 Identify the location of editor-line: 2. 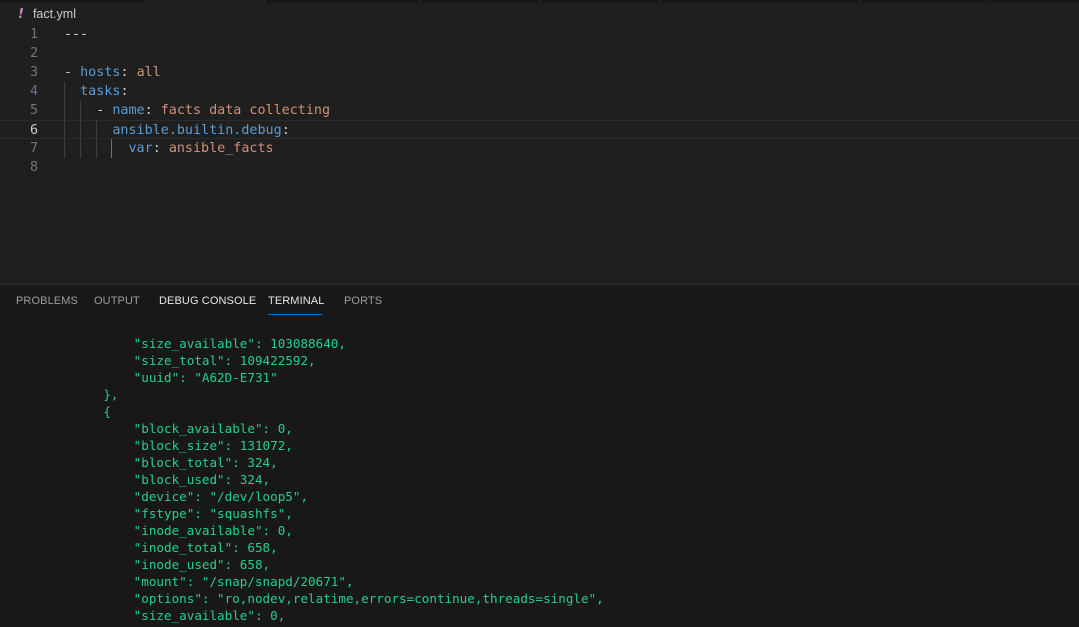
(539, 53).